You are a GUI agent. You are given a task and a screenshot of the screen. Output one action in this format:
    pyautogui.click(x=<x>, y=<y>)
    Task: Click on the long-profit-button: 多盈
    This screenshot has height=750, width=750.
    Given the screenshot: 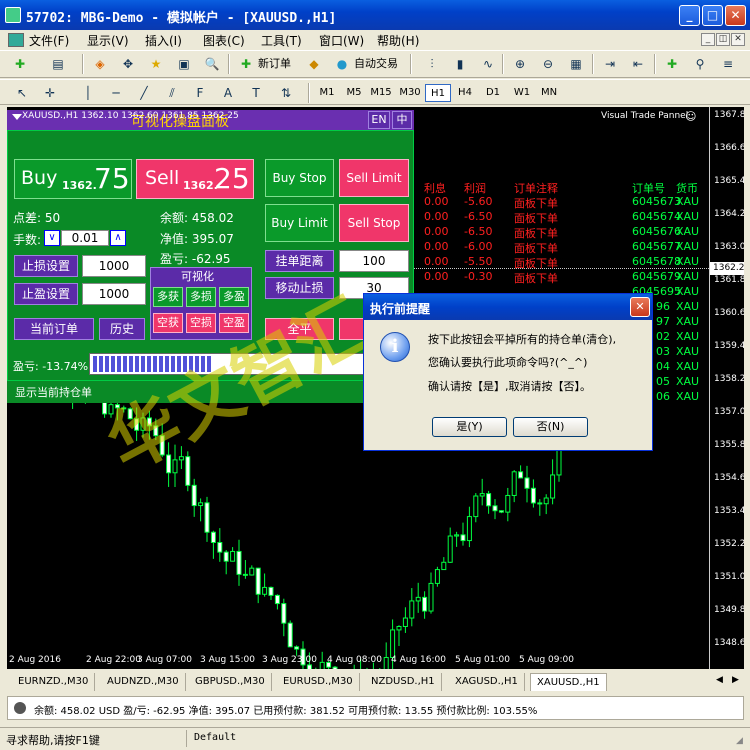 What is the action you would take?
    pyautogui.click(x=234, y=297)
    